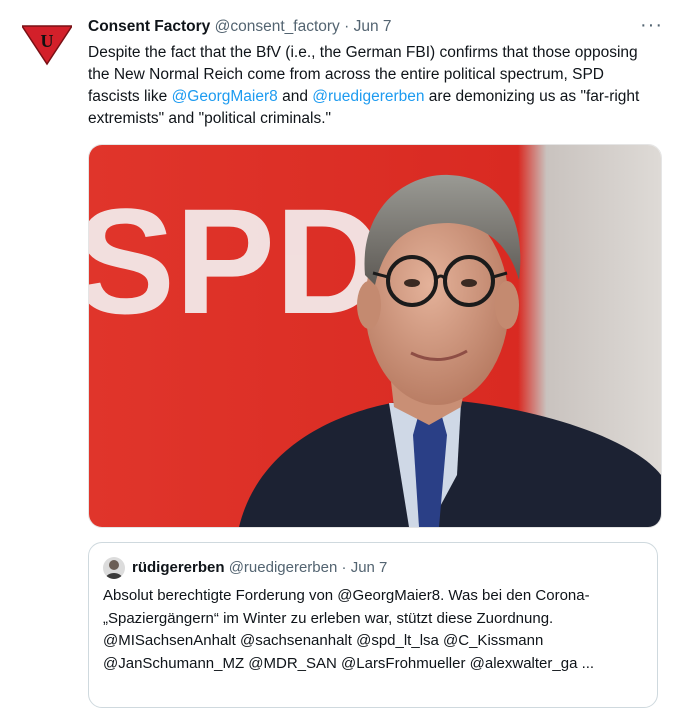 The image size is (677, 726). I want to click on quoted-tweet-header: rüdigererben @ruedigererben · Jun 7, so click(259, 567).